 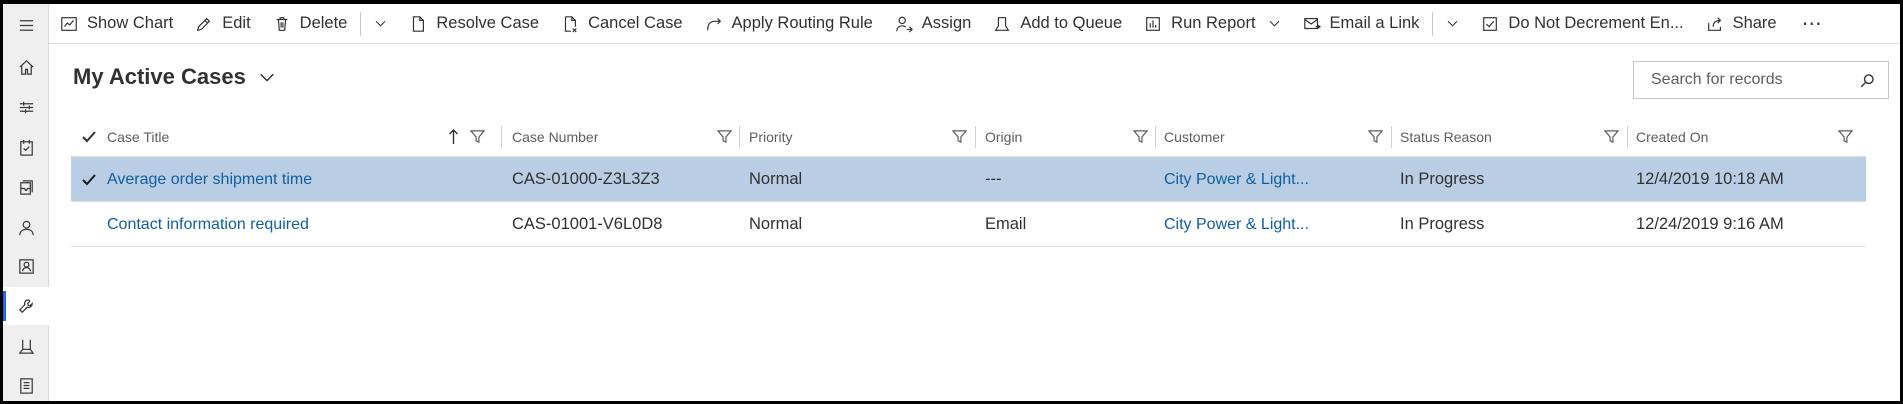 I want to click on view-selector: My Active Cases, so click(x=174, y=77).